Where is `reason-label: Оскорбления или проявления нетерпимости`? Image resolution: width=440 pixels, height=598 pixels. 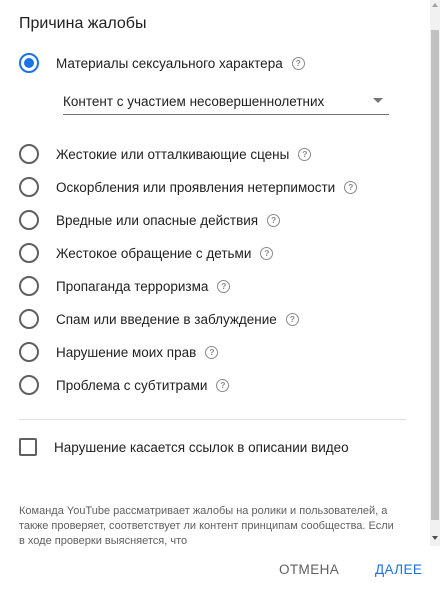
reason-label: Оскорбления или проявления нетерпимости is located at coordinates (196, 187).